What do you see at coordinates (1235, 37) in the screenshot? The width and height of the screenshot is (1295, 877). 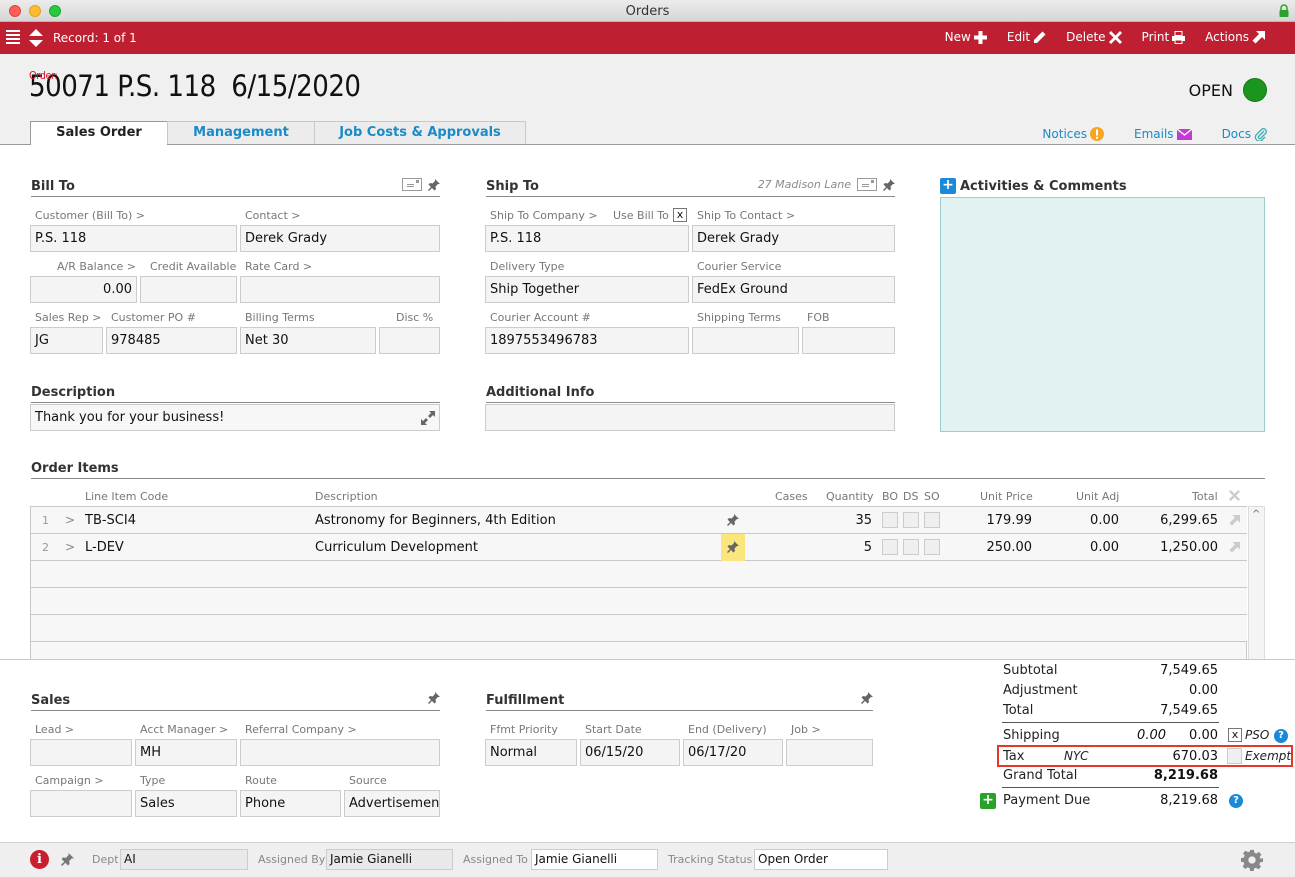 I see `actions-button: Actions` at bounding box center [1235, 37].